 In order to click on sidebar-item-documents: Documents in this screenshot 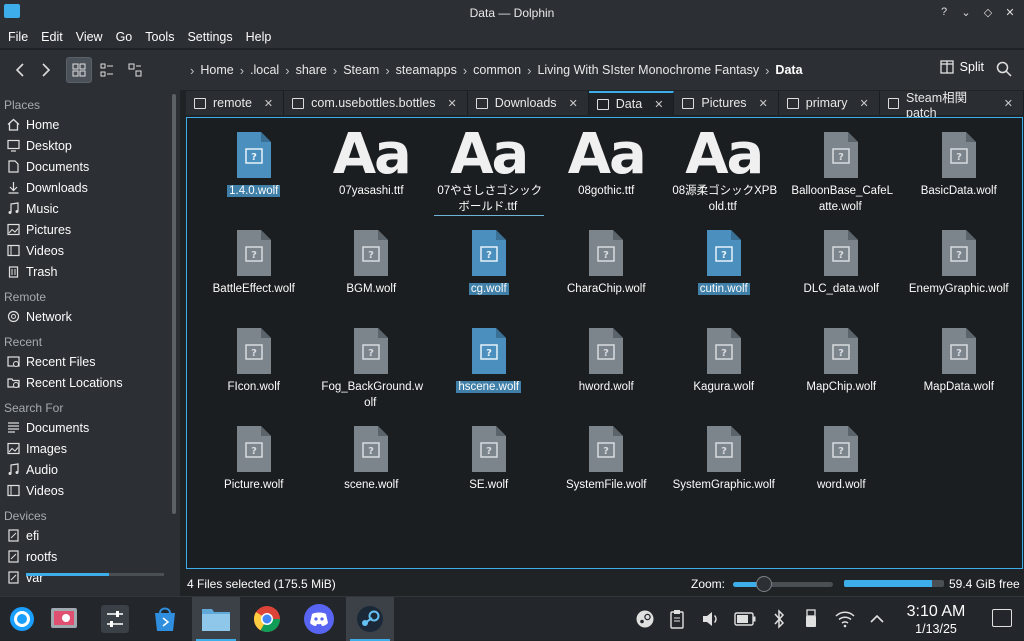, I will do `click(90, 166)`.